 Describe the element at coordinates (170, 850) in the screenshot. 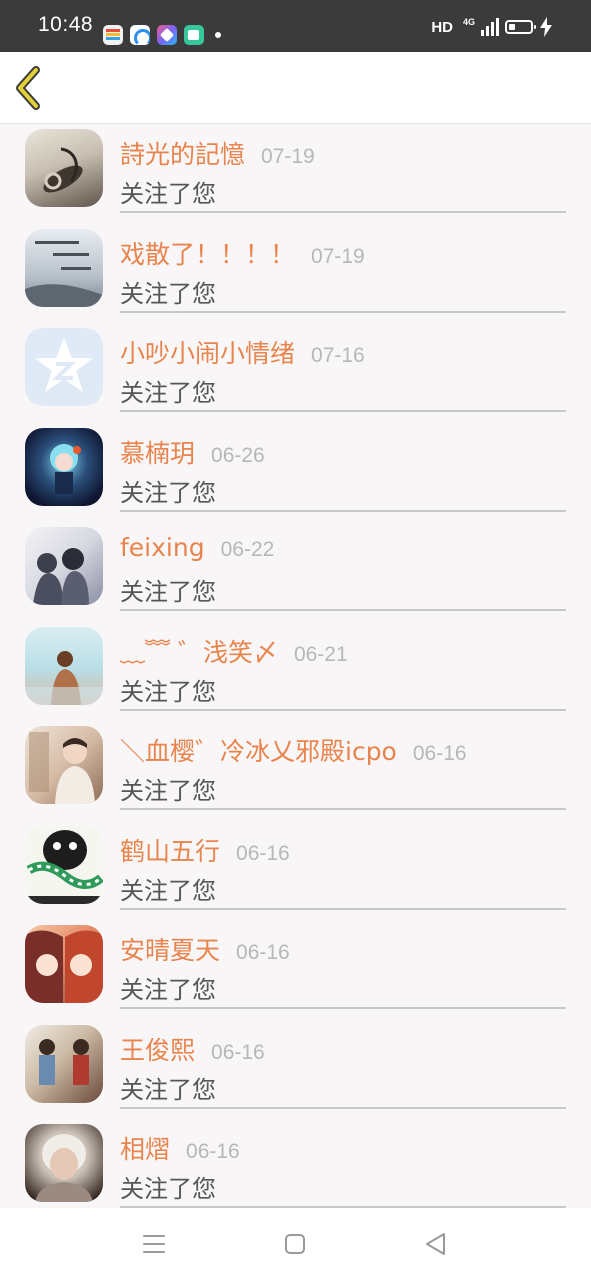

I see `user-name: 鹤山五行` at that location.